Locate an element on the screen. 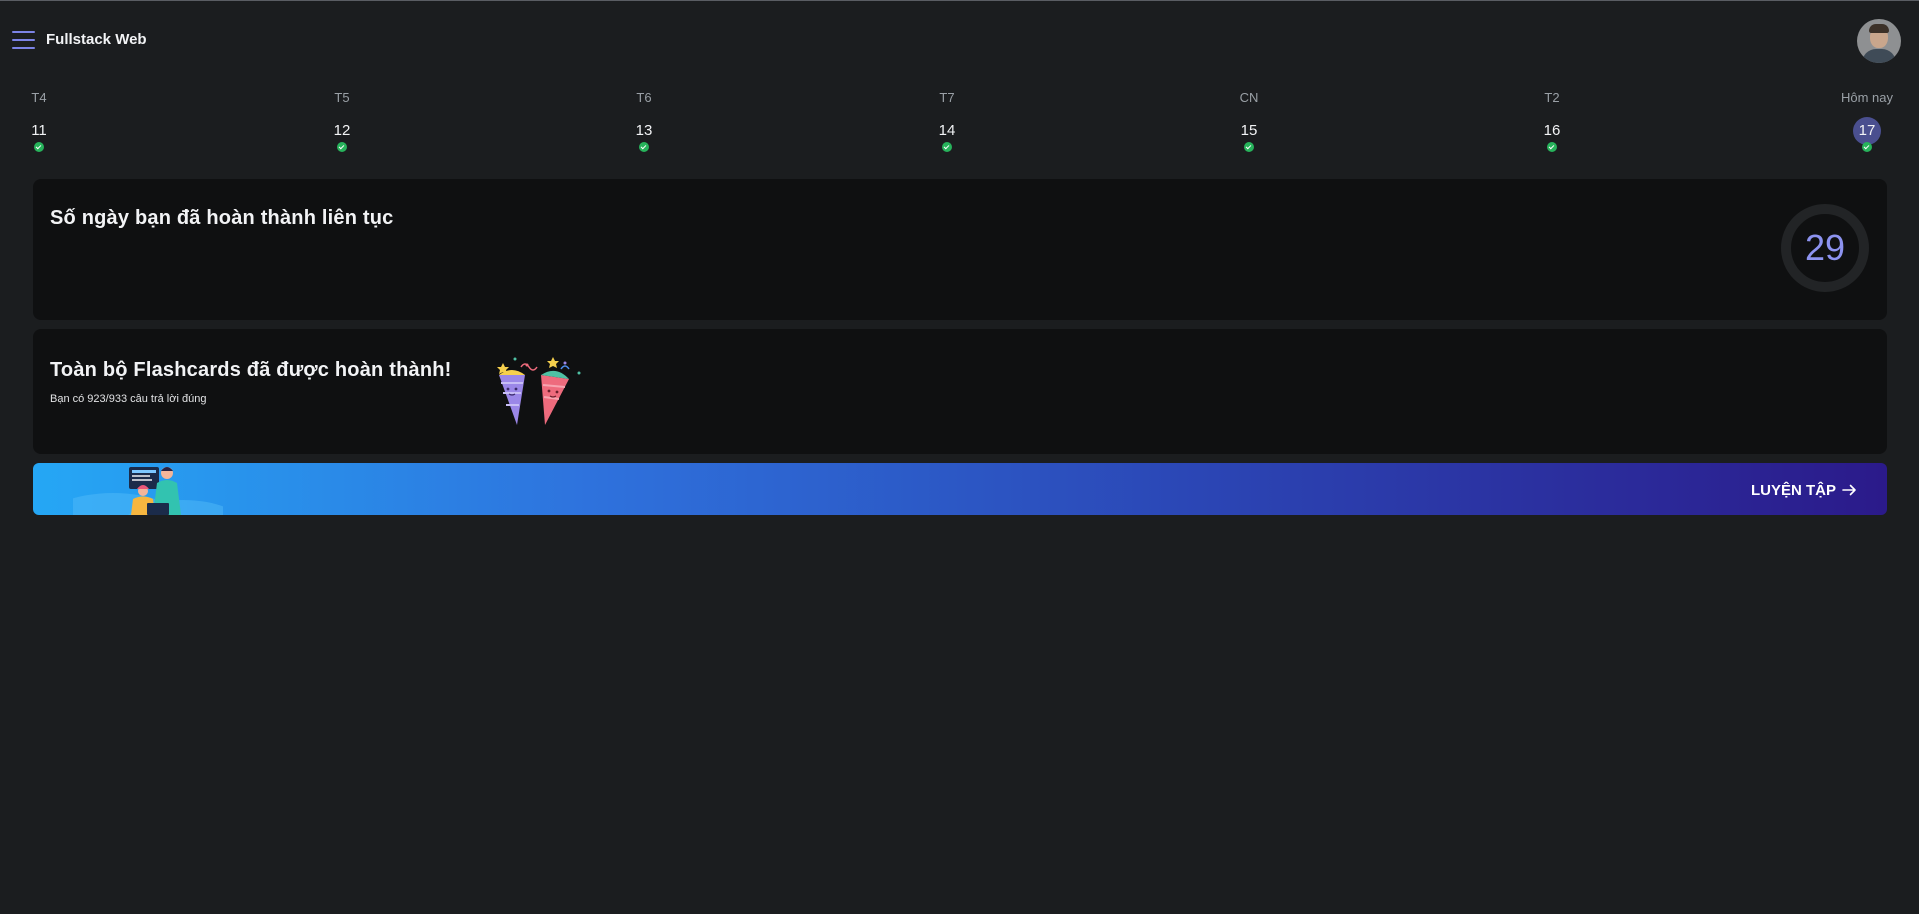 This screenshot has height=914, width=1919. day-of-week-label: CN is located at coordinates (1249, 97).